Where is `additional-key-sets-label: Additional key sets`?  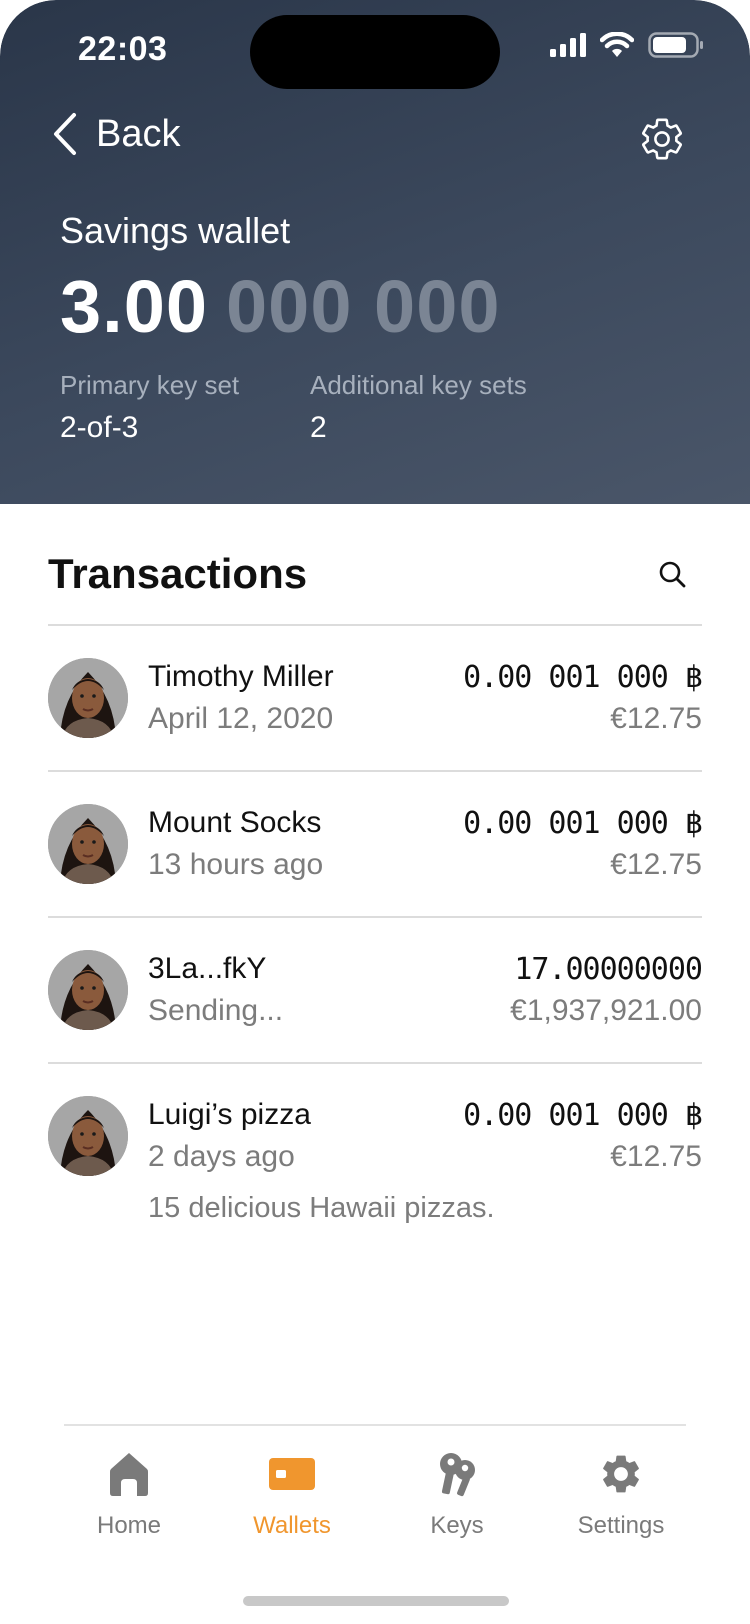 additional-key-sets-label: Additional key sets is located at coordinates (418, 385).